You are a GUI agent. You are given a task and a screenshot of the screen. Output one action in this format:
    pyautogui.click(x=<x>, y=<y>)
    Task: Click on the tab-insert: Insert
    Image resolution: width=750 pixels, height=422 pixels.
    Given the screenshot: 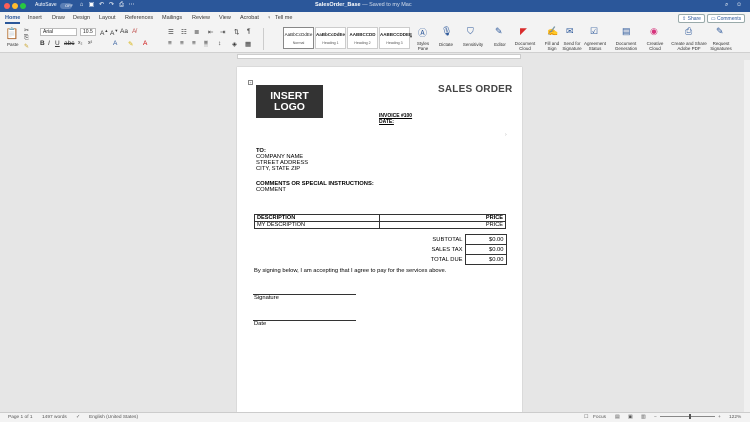 What is the action you would take?
    pyautogui.click(x=35, y=18)
    